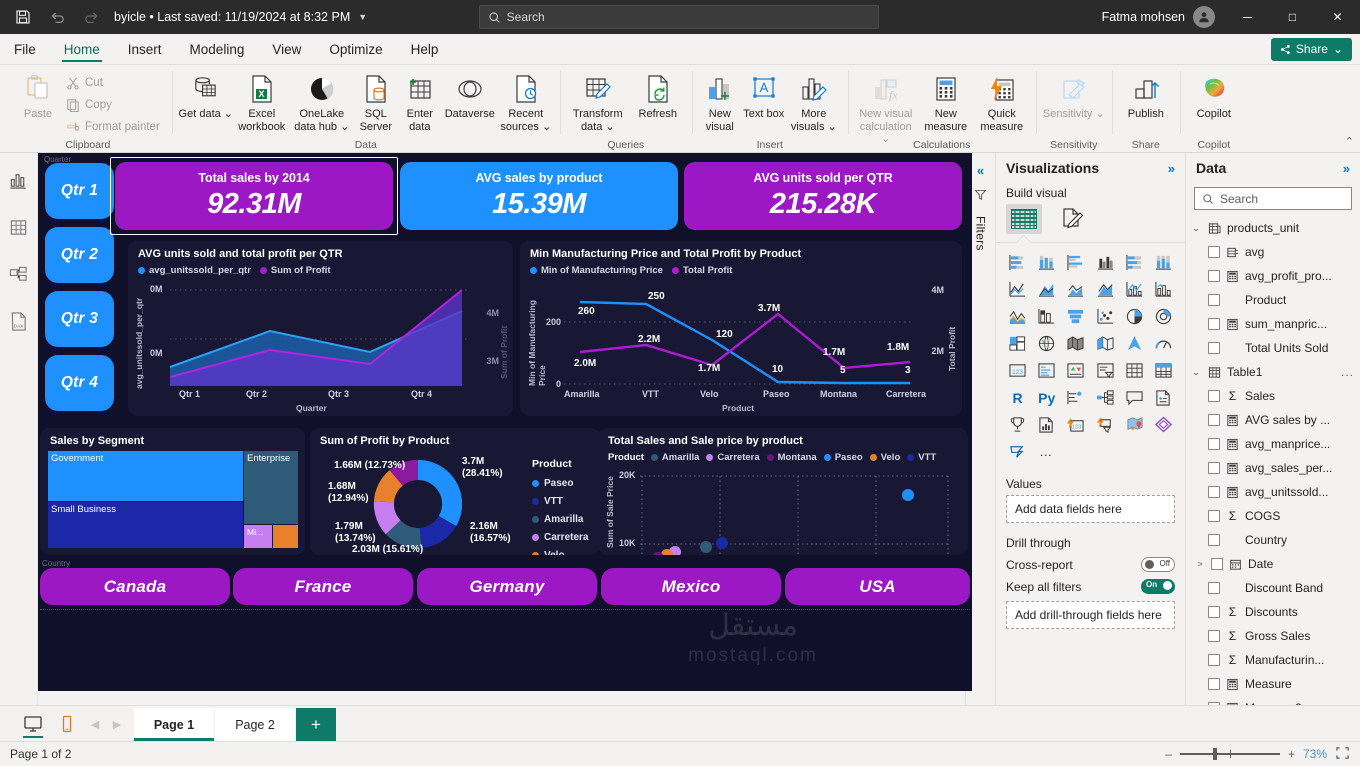  What do you see at coordinates (1247, 17) in the screenshot?
I see `minimize-button: ─` at bounding box center [1247, 17].